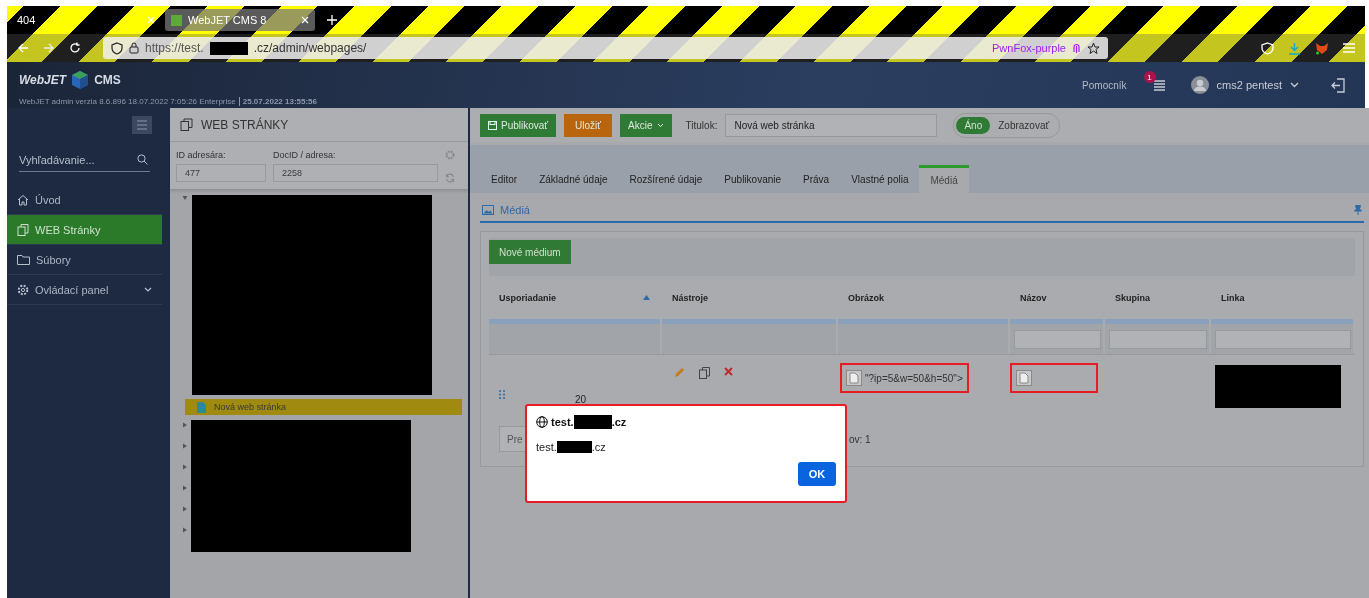 The image size is (1369, 598). Describe the element at coordinates (1199, 85) in the screenshot. I see `avatar-icon` at that location.